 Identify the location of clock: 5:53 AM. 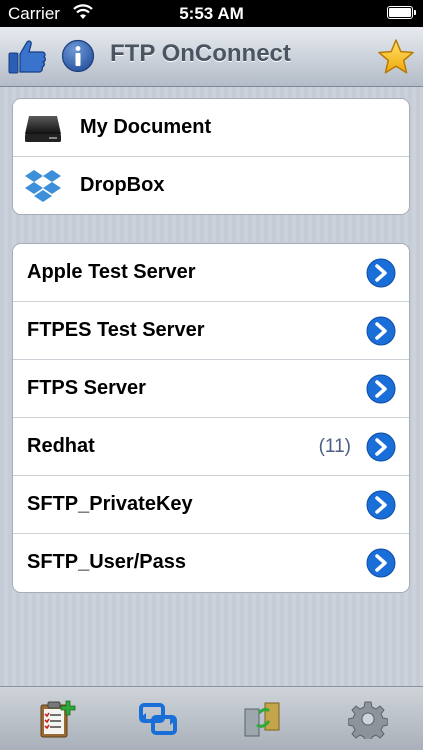
(211, 13).